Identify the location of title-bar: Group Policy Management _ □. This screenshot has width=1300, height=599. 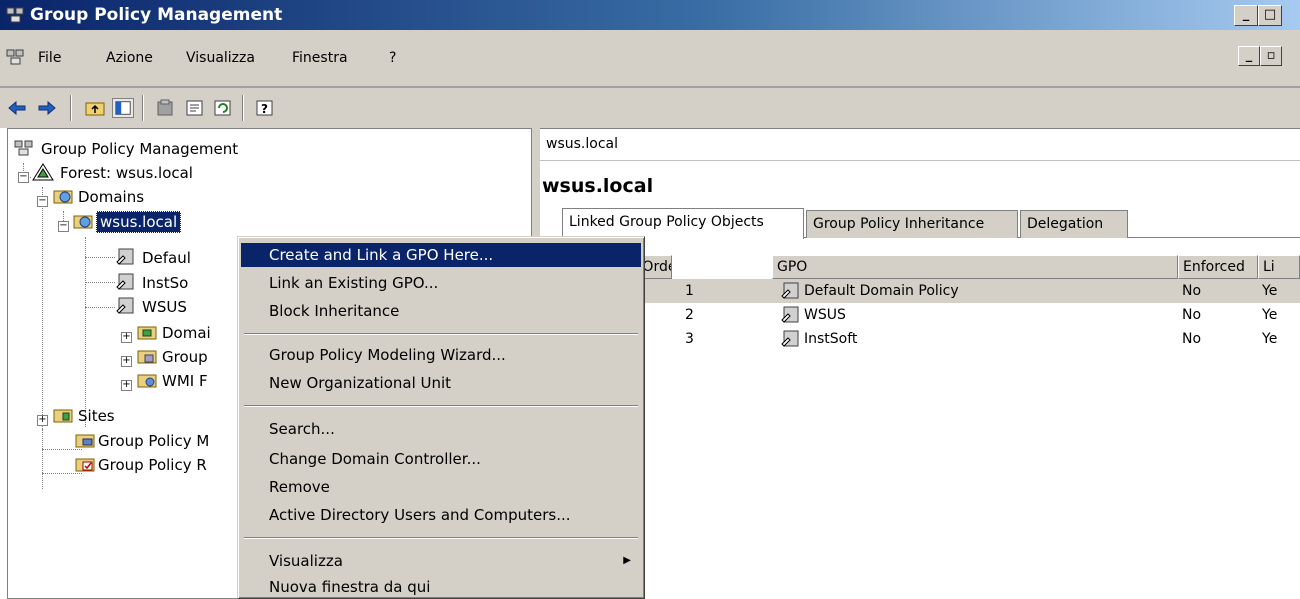
(650, 15).